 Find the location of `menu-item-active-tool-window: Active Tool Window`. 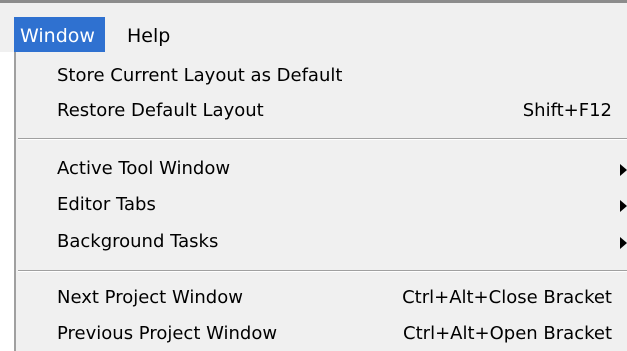

menu-item-active-tool-window: Active Tool Window is located at coordinates (321, 169).